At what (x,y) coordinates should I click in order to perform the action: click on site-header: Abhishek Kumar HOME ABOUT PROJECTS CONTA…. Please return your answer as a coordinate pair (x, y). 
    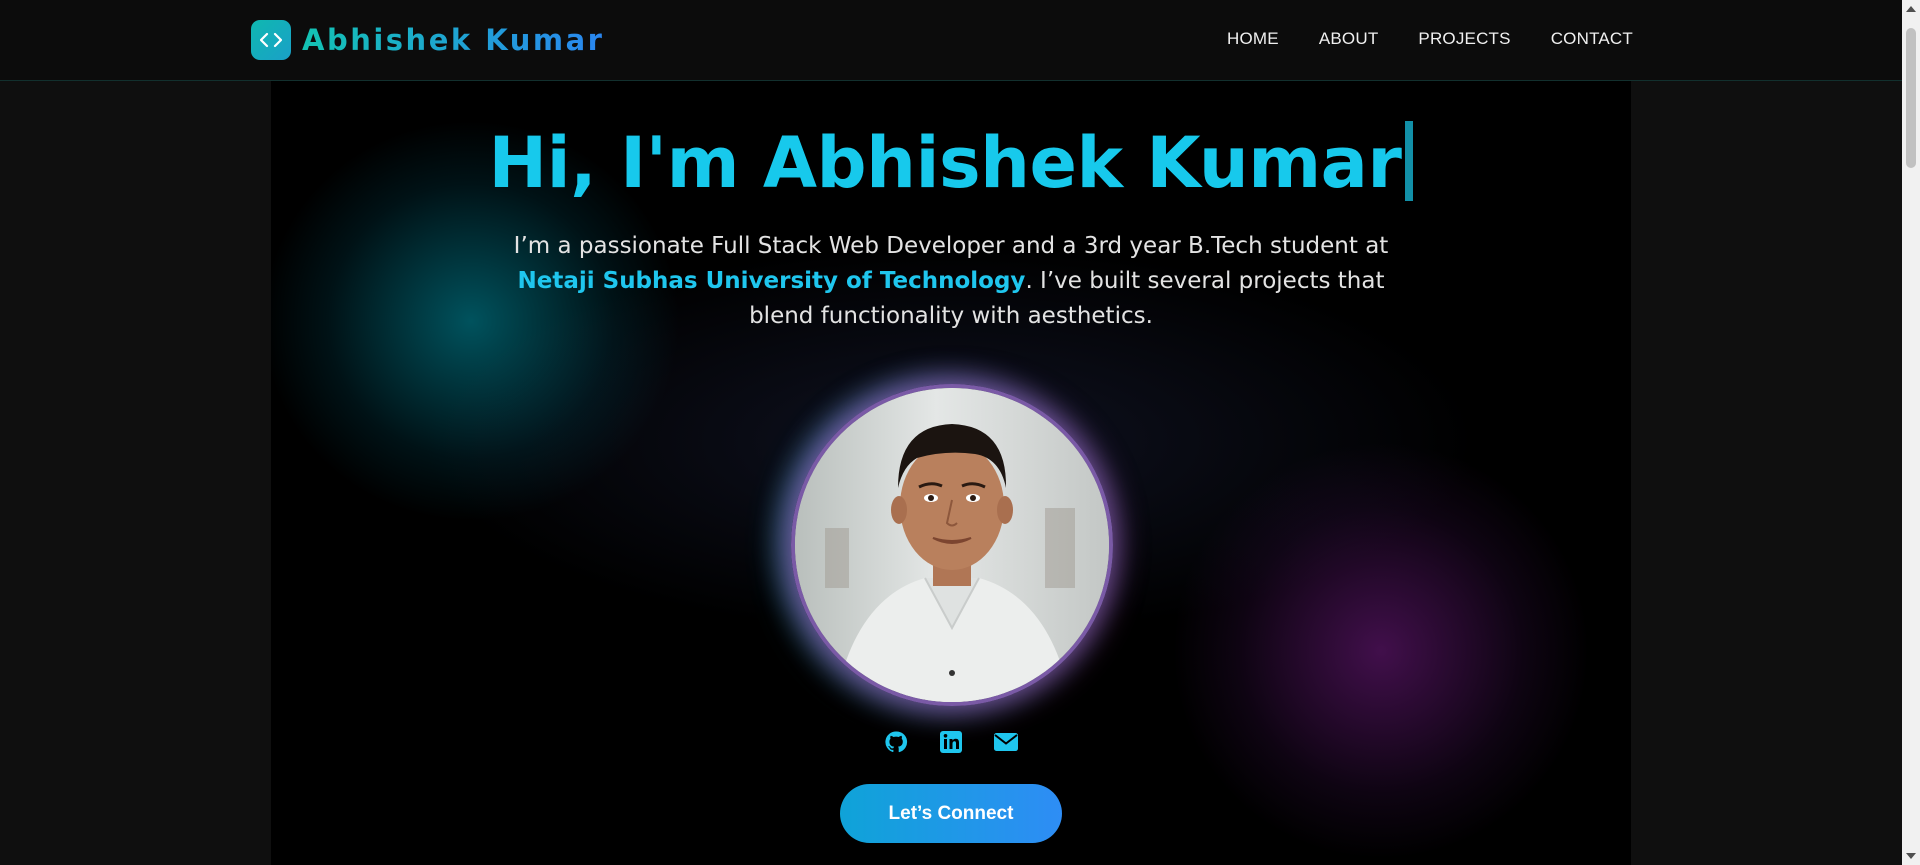
    Looking at the image, I should click on (951, 40).